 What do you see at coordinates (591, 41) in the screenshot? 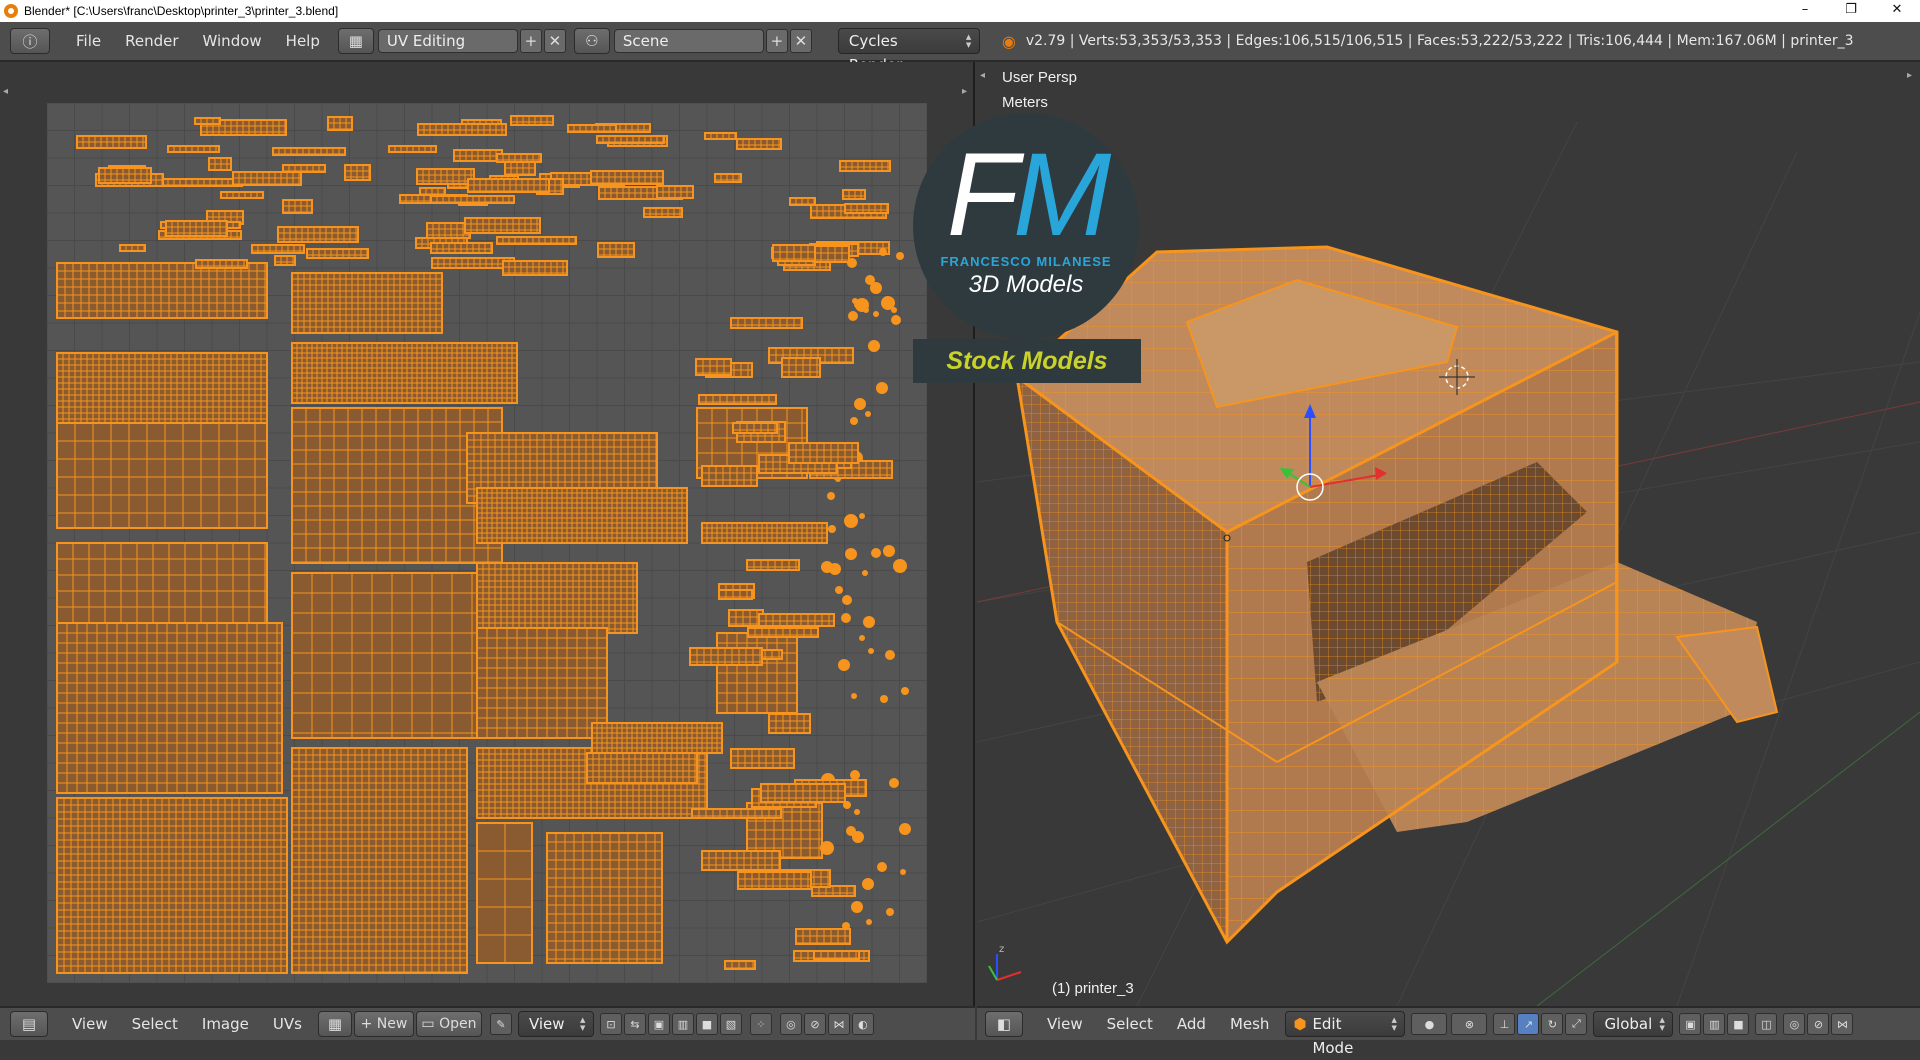
I see `scene-selector-button: ⚇` at bounding box center [591, 41].